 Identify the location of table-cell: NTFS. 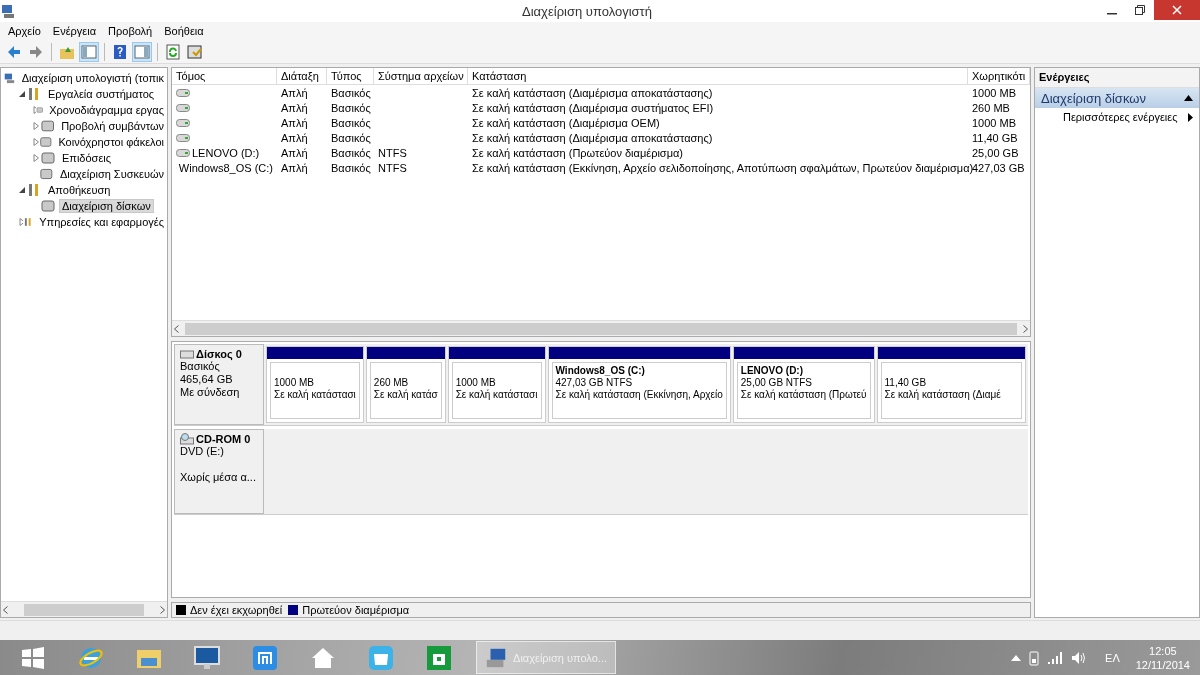
(392, 167).